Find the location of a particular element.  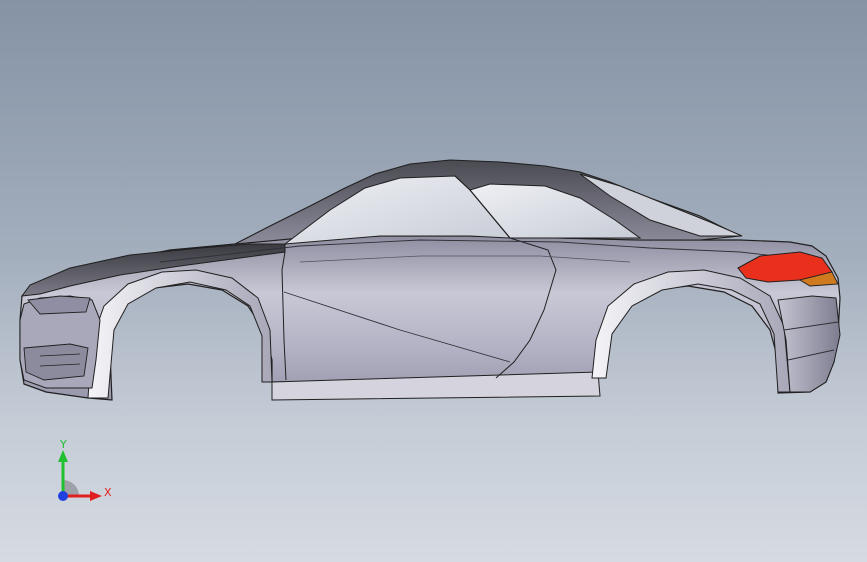

headlight is located at coordinates (59, 305).